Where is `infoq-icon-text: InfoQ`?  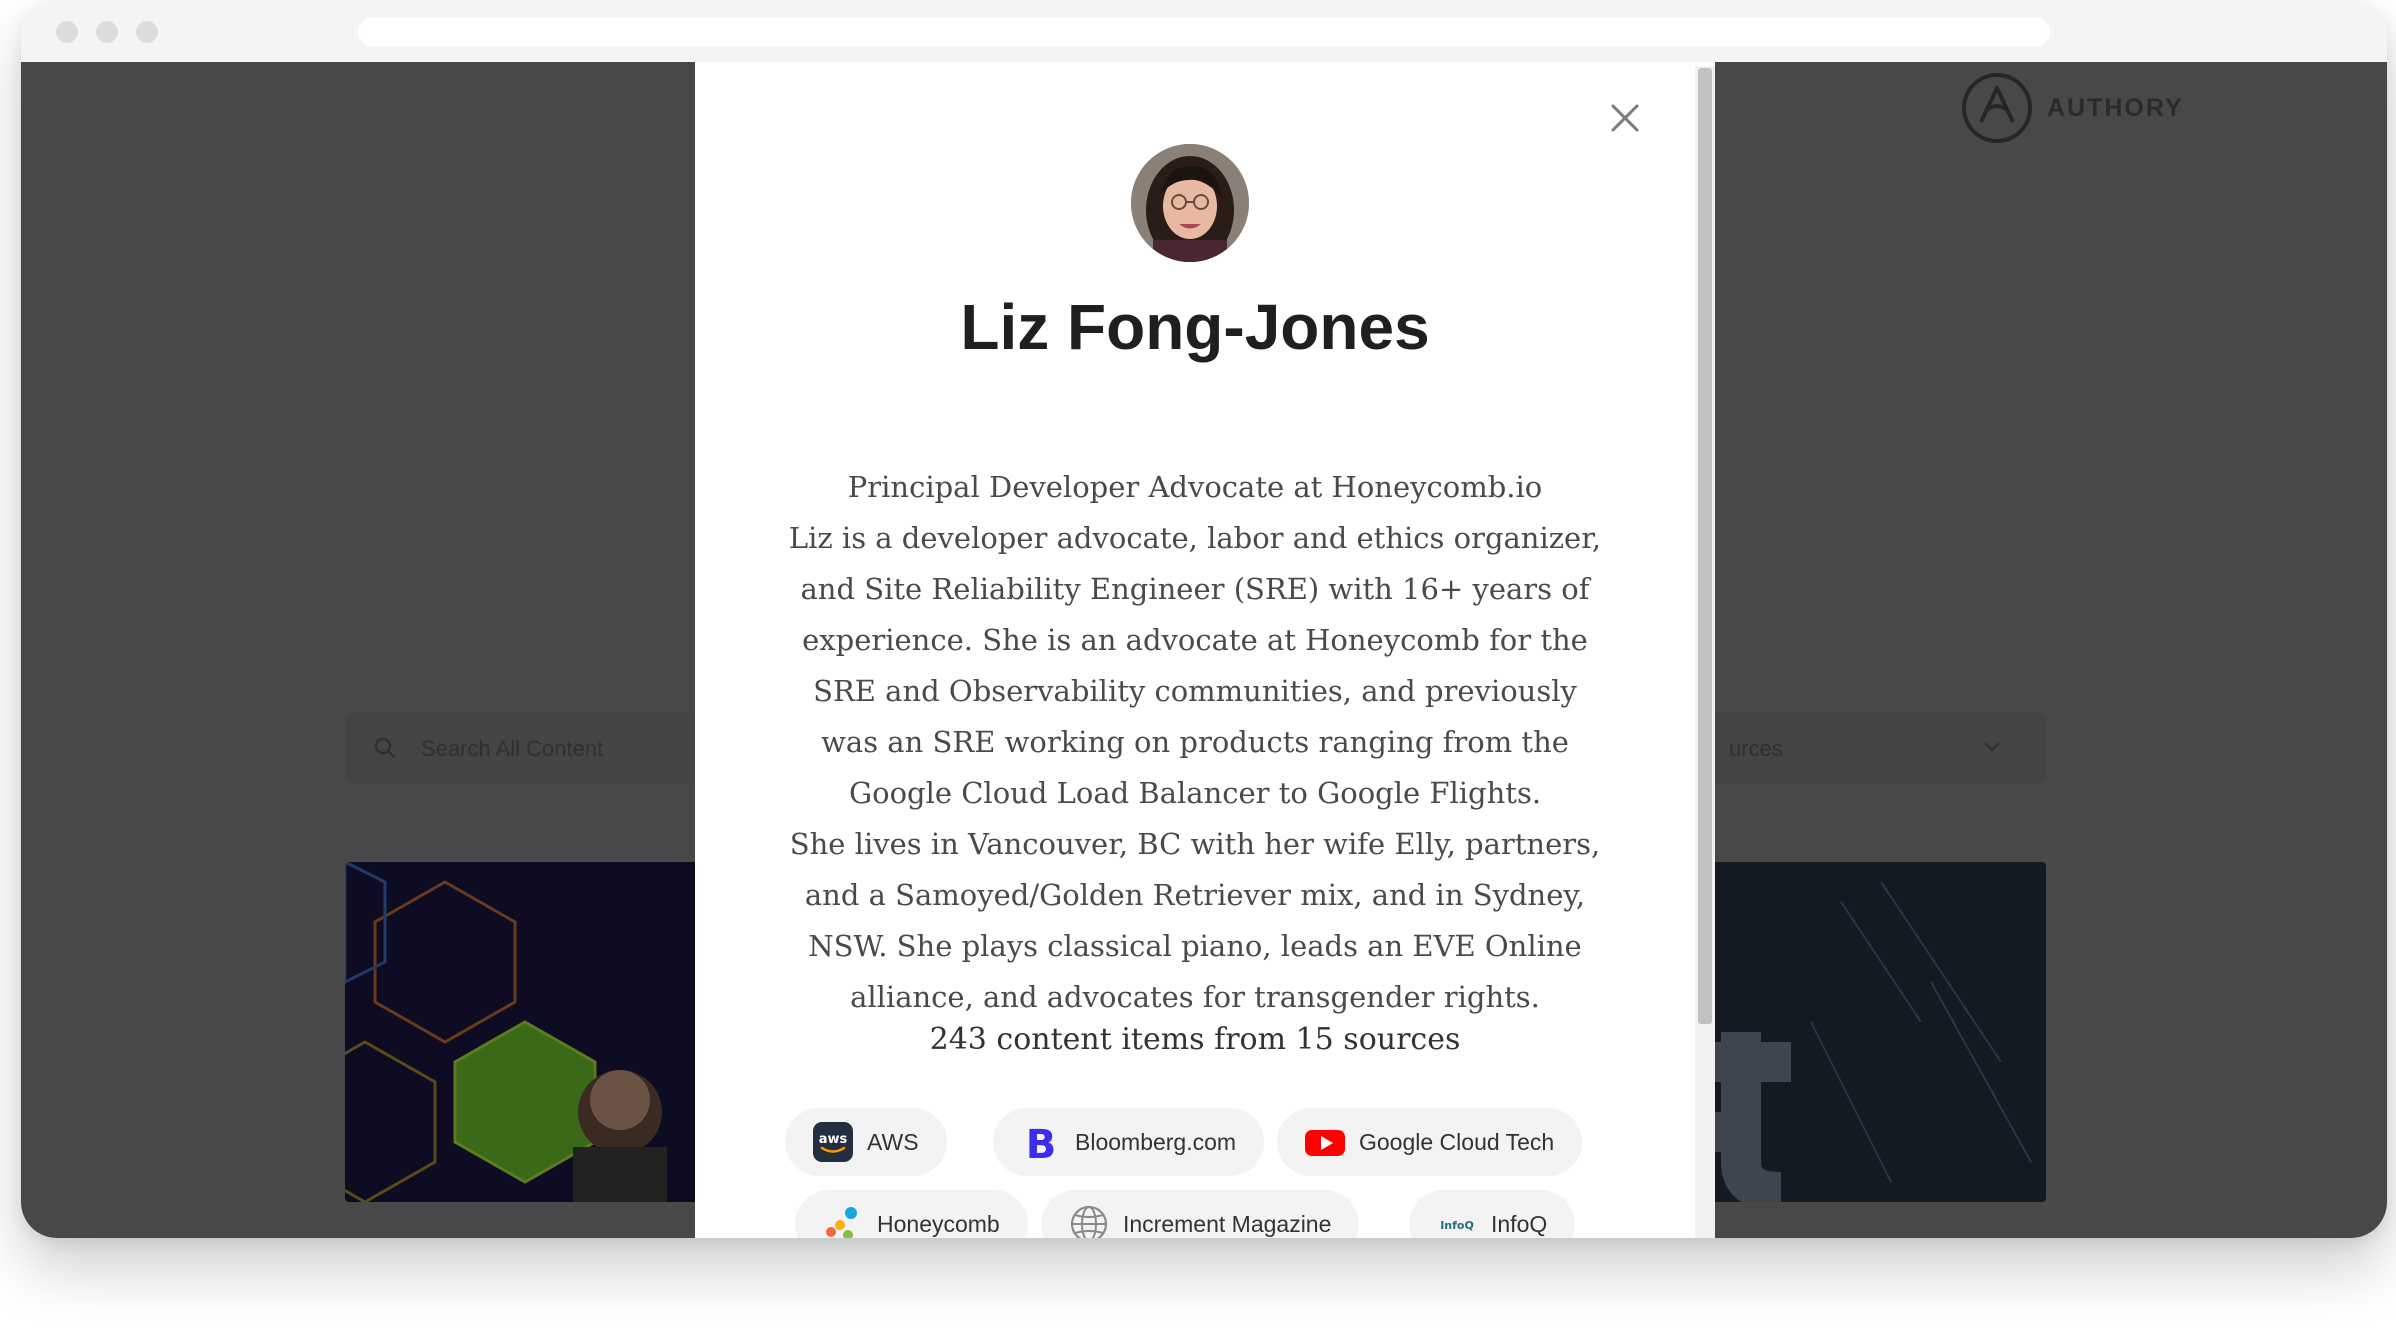
infoq-icon-text: InfoQ is located at coordinates (1457, 1225).